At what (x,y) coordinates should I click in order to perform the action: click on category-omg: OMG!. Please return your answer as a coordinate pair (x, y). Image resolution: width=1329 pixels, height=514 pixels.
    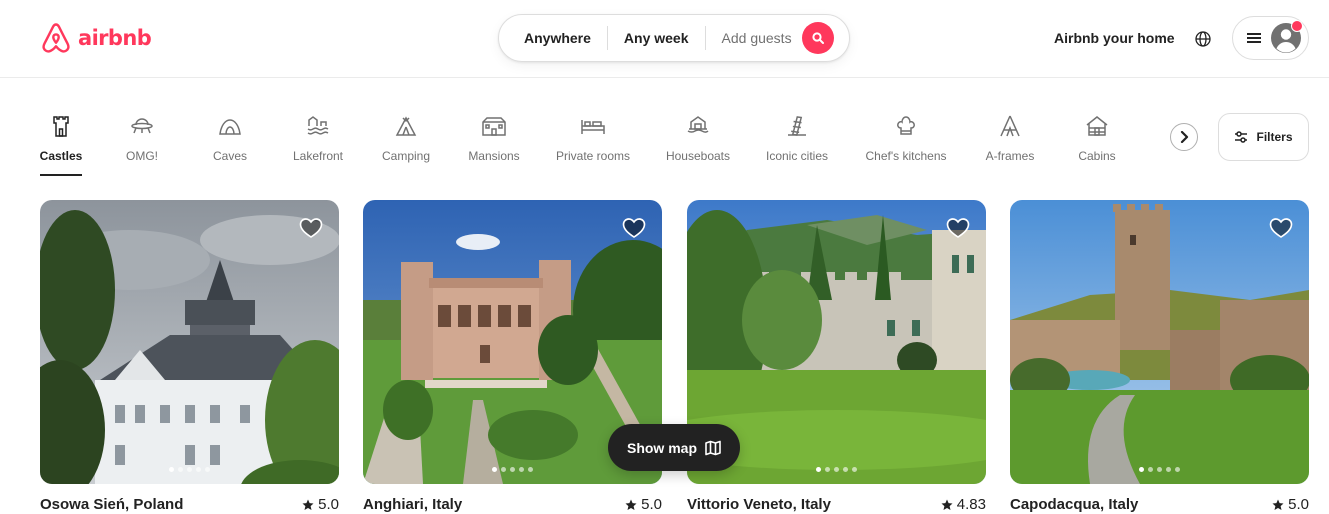
    Looking at the image, I should click on (142, 143).